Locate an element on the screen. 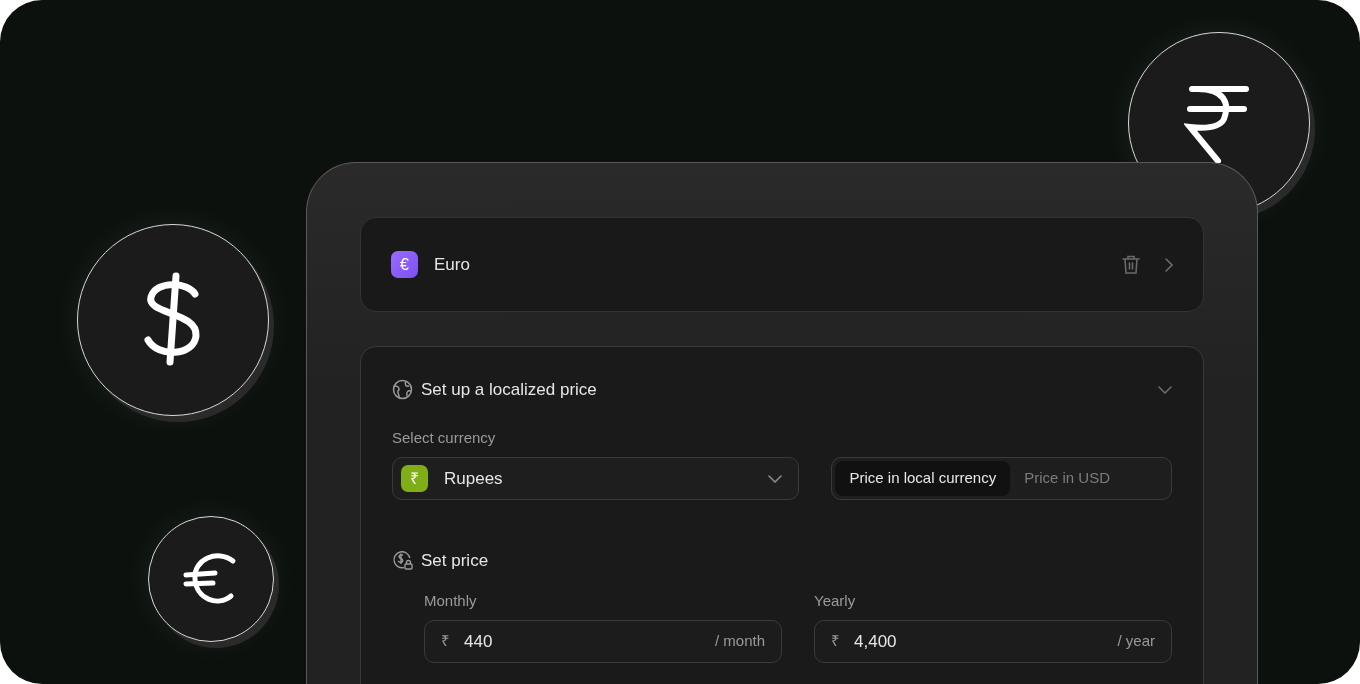 The width and height of the screenshot is (1360, 684). field-label: Yearly is located at coordinates (835, 600).